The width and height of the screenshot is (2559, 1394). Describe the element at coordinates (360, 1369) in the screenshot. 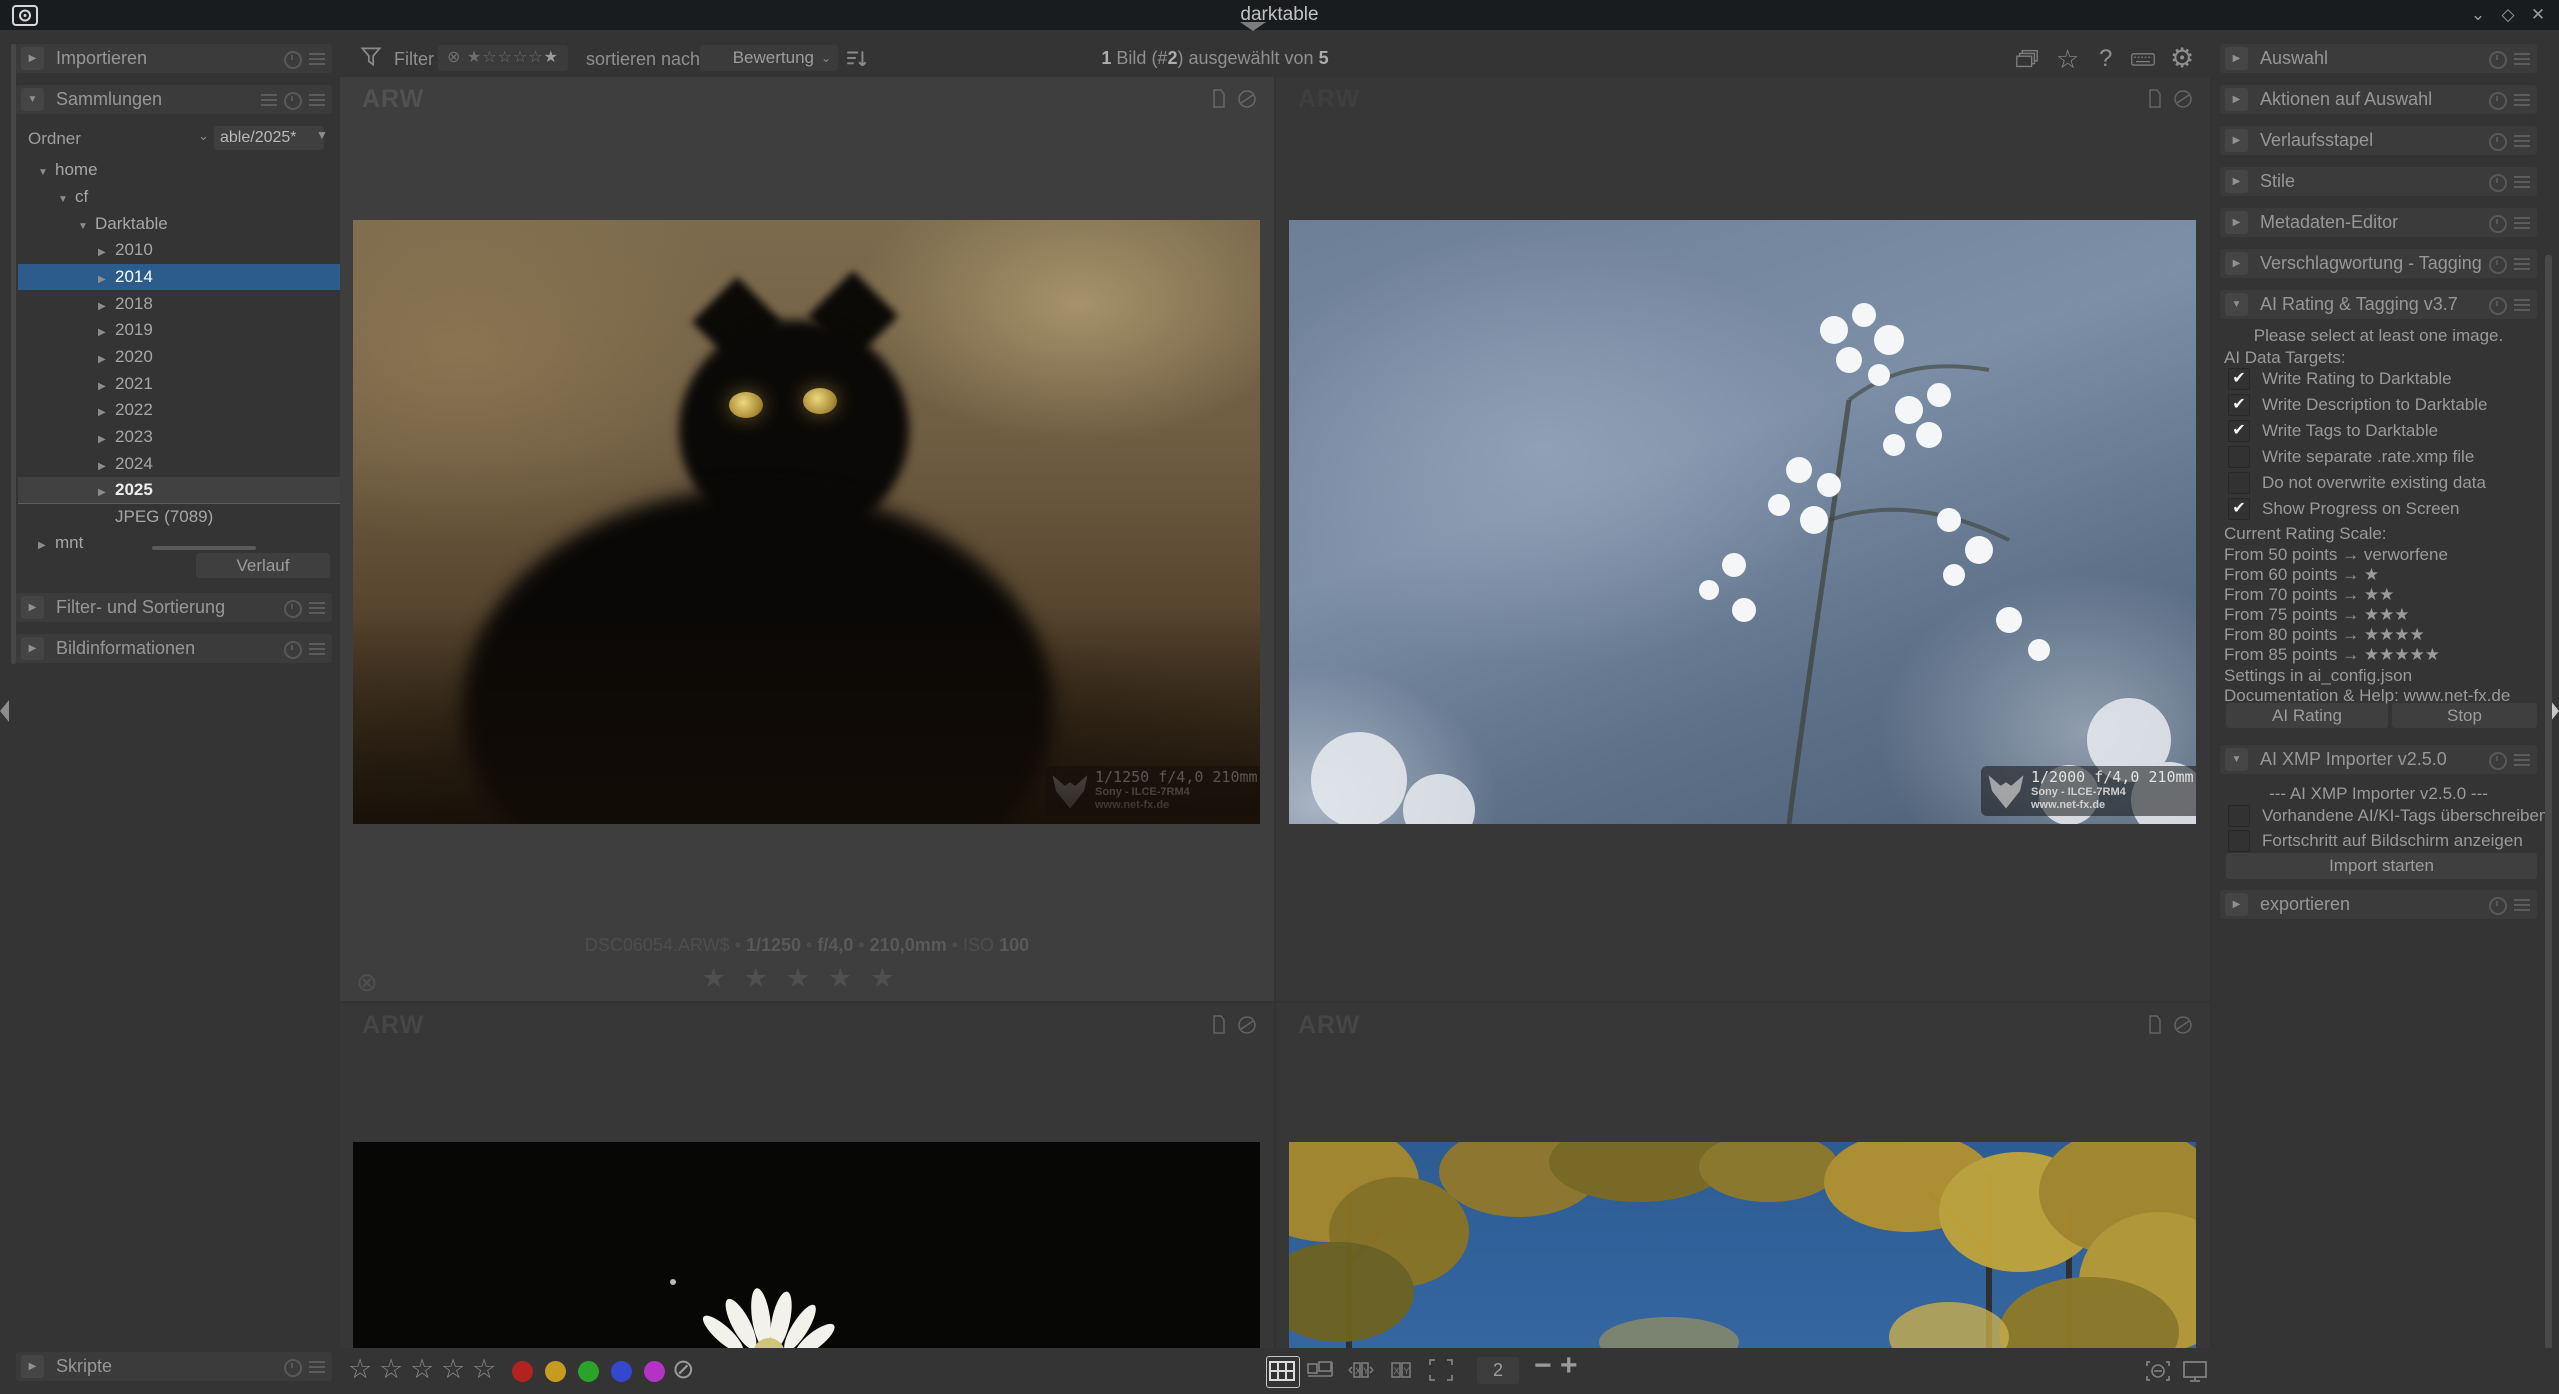

I see `rate-star-1: ☆` at that location.